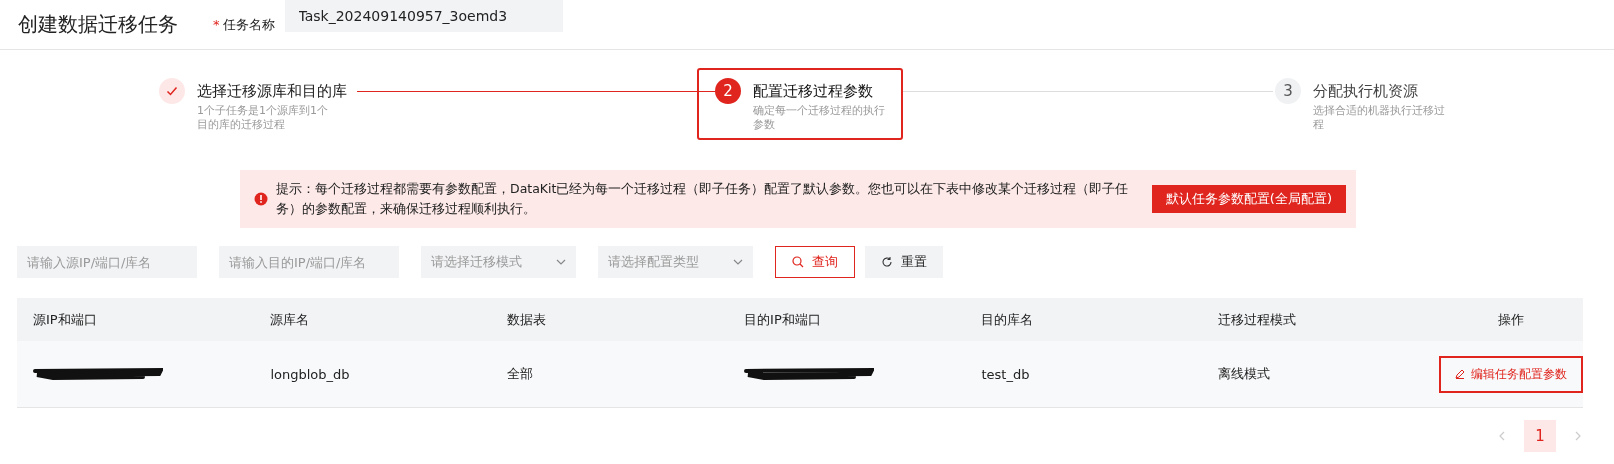  What do you see at coordinates (1084, 319) in the screenshot?
I see `column-header: 目的库名` at bounding box center [1084, 319].